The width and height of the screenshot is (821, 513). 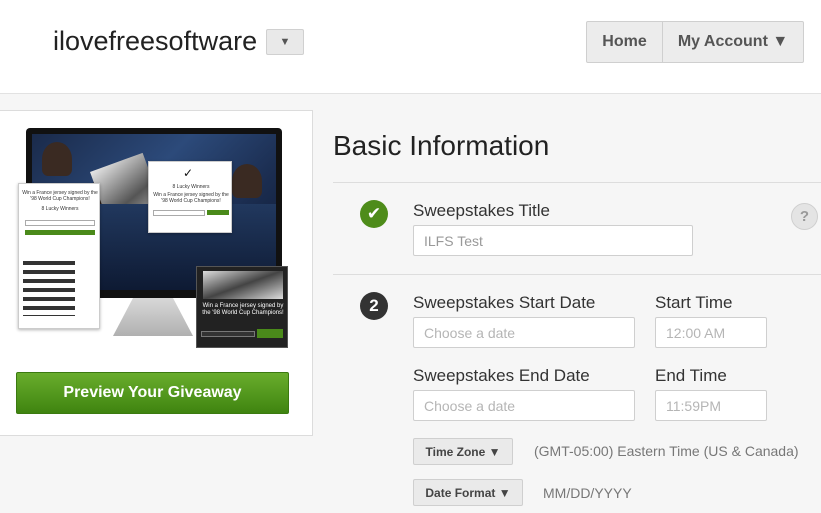 What do you see at coordinates (463, 451) in the screenshot?
I see `timezone-dropdown-button: Time Zone ▼` at bounding box center [463, 451].